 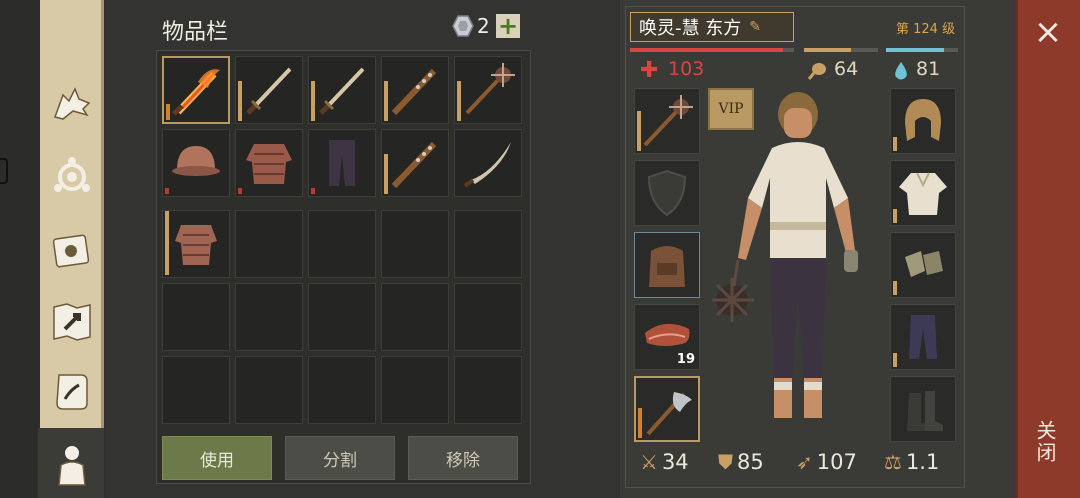 What do you see at coordinates (195, 32) in the screenshot?
I see `inventory-title: 物品栏` at bounding box center [195, 32].